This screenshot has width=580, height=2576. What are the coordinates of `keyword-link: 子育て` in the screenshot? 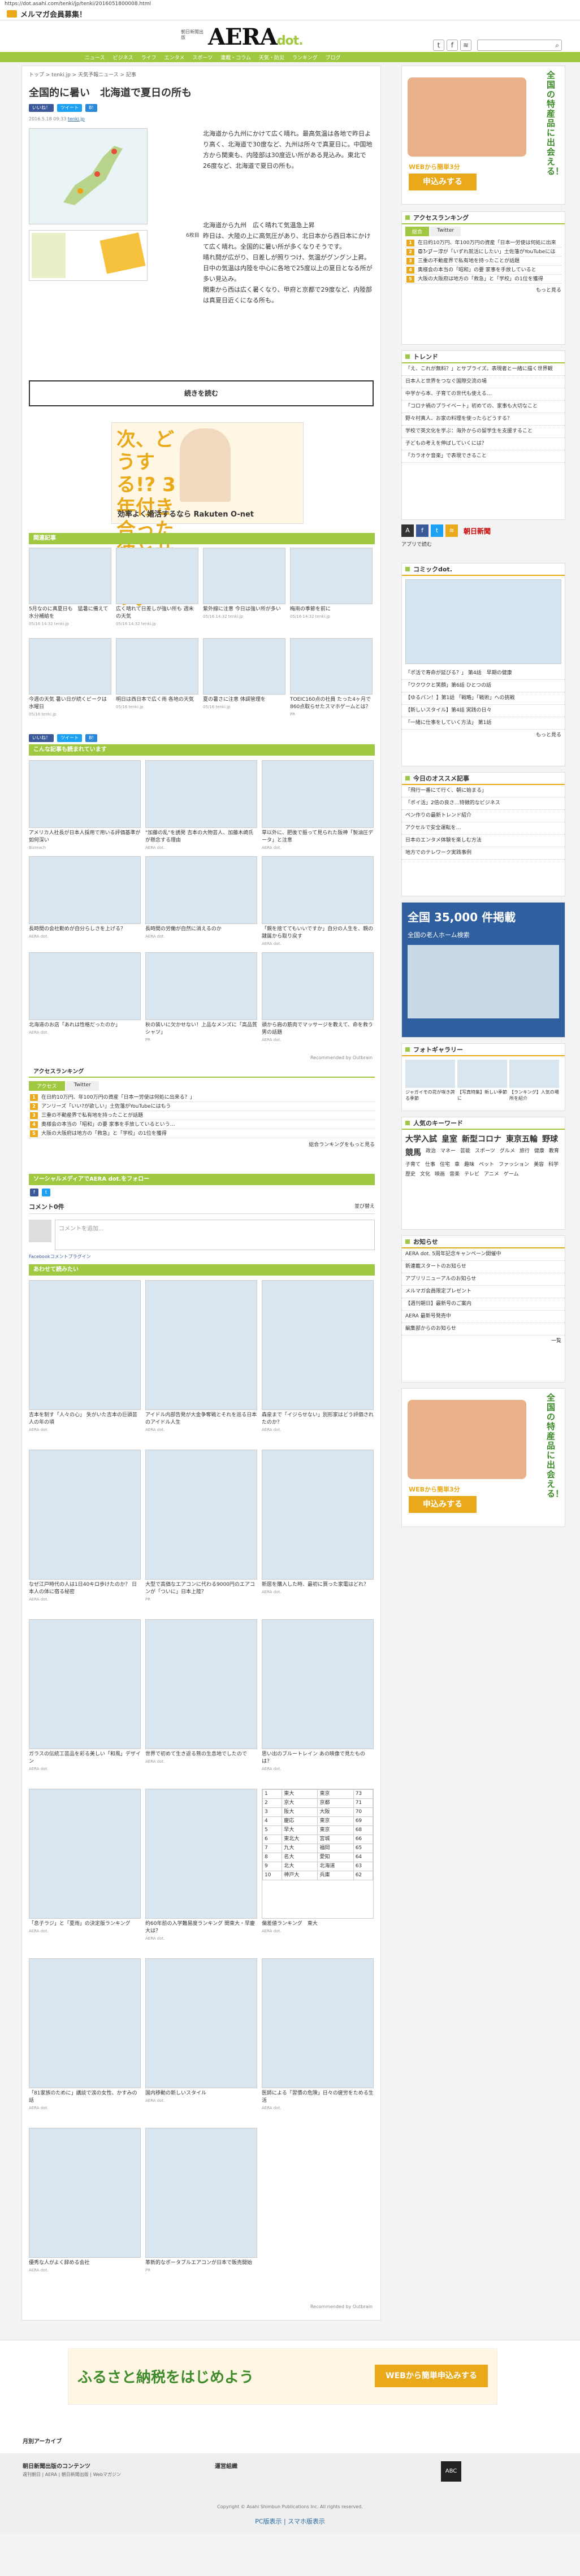 It's located at (413, 1164).